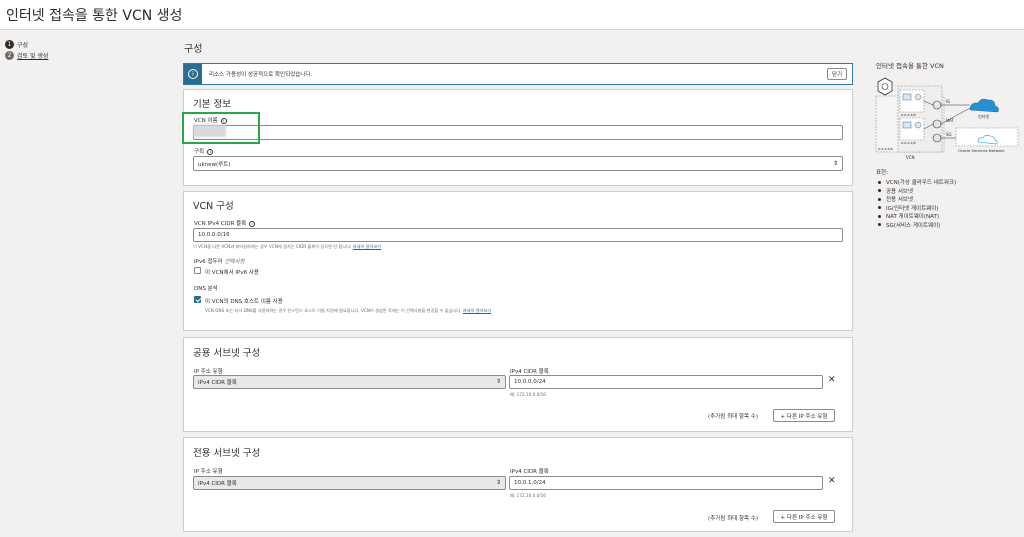 This screenshot has height=537, width=1024. What do you see at coordinates (193, 49) in the screenshot?
I see `section-title: 구성` at bounding box center [193, 49].